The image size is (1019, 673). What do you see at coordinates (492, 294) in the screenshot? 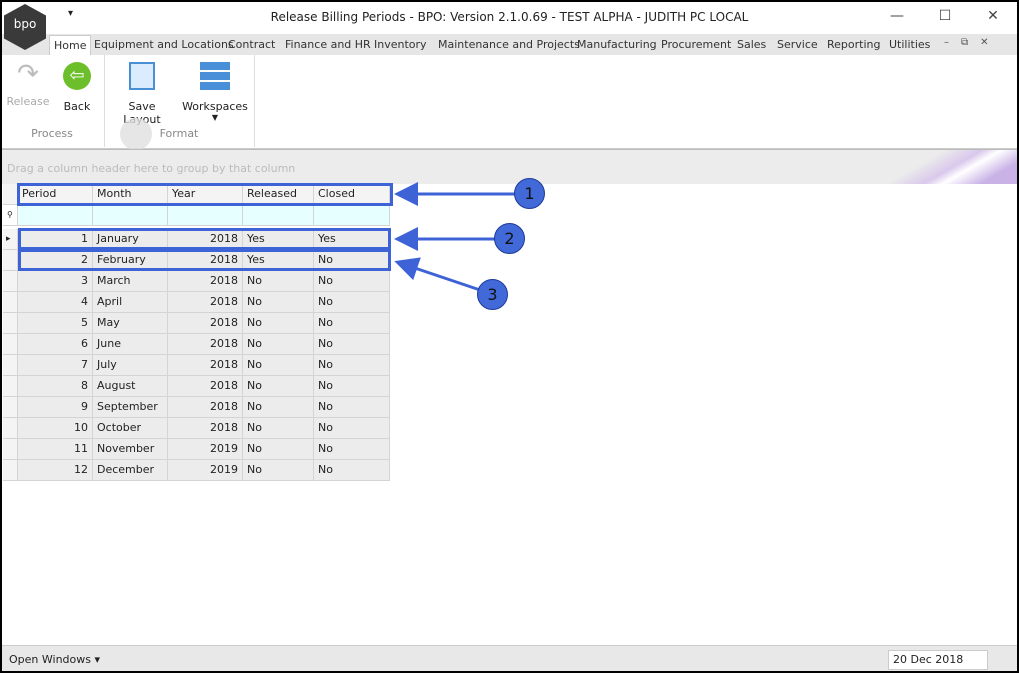
I see `callout-3: 3` at bounding box center [492, 294].